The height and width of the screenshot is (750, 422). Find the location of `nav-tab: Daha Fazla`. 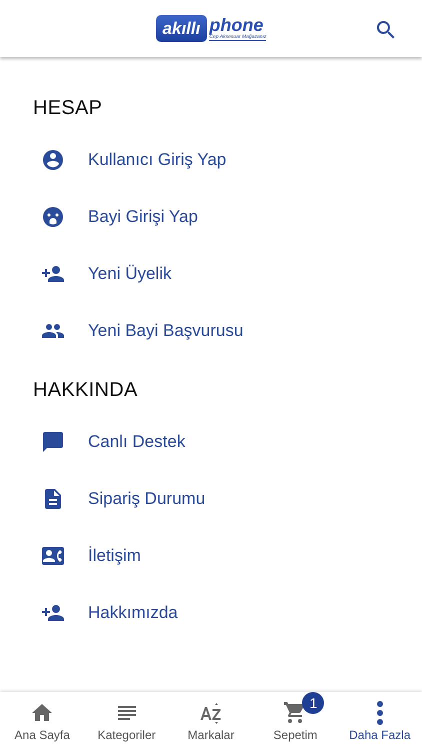

nav-tab: Daha Fazla is located at coordinates (380, 721).